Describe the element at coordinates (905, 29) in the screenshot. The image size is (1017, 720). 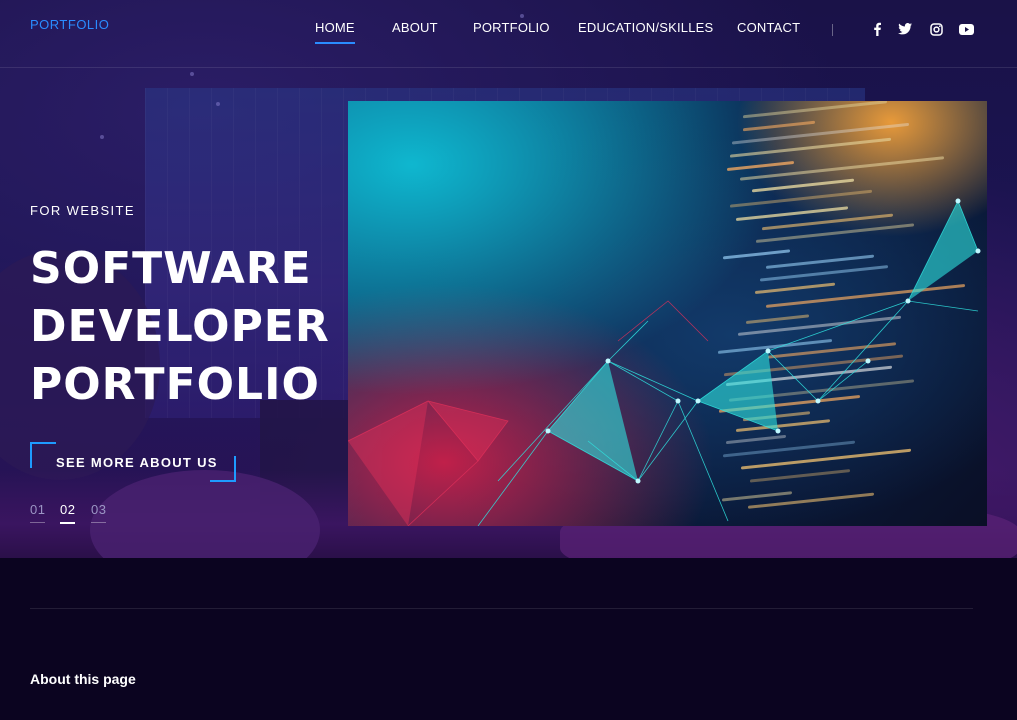
I see `twitter-icon` at that location.